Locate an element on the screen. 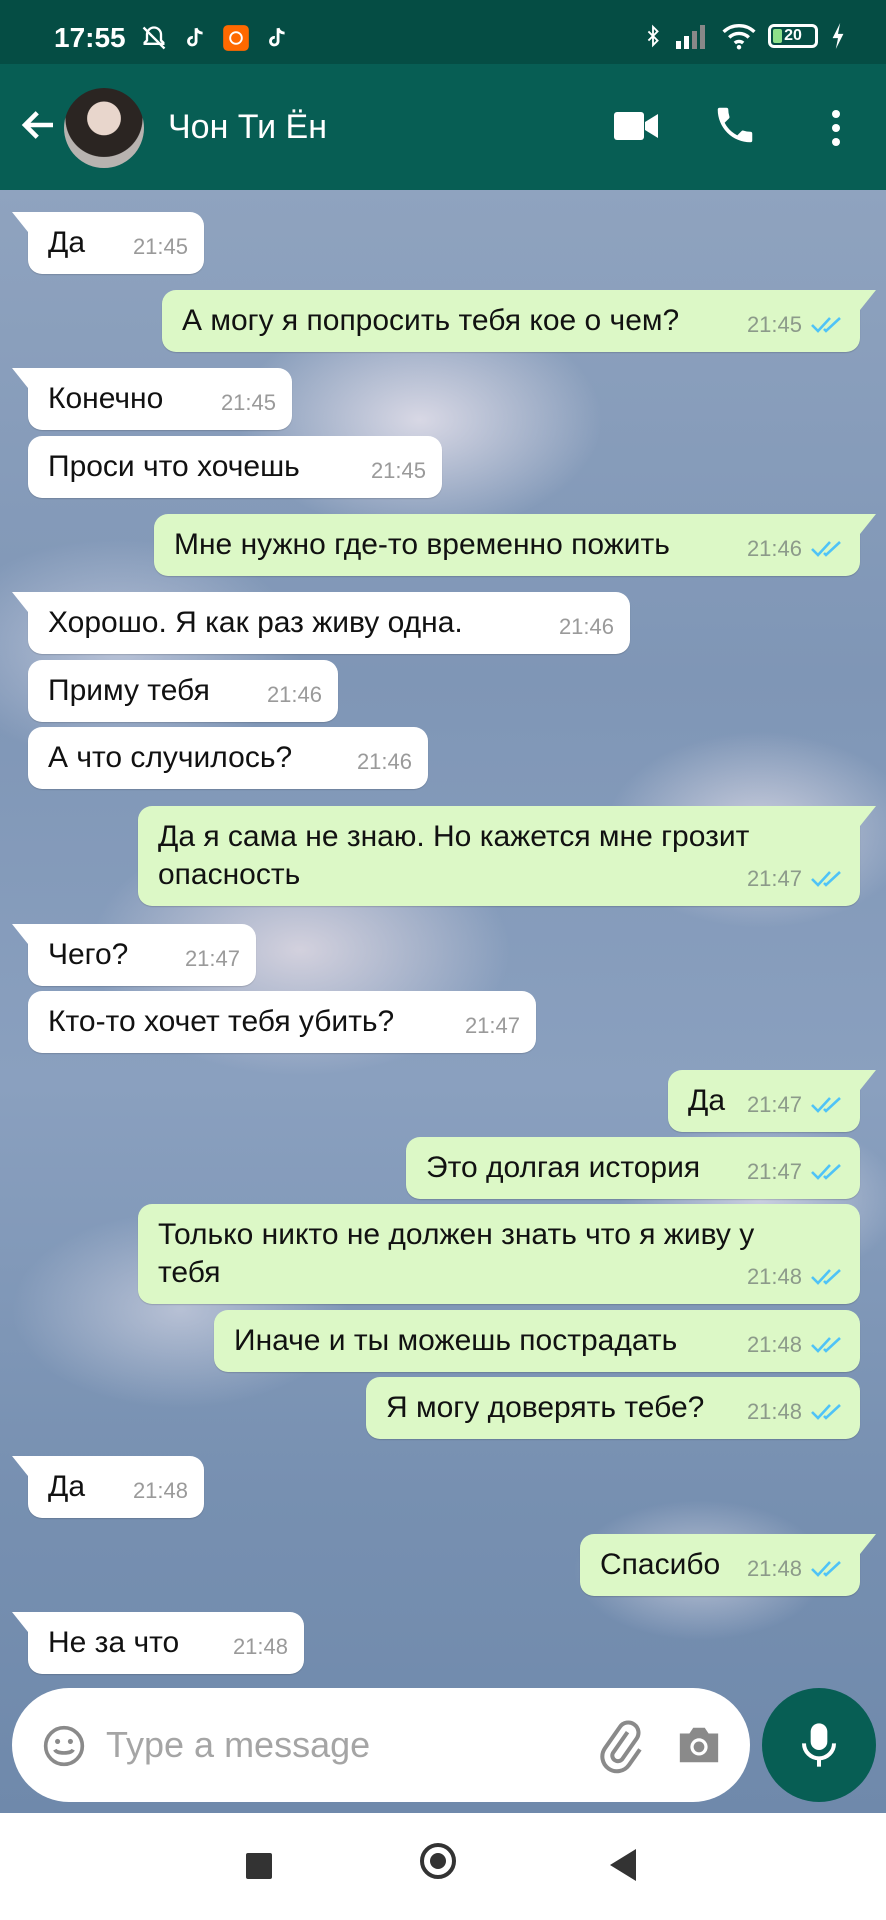  message-text: Проси что хочешь is located at coordinates (174, 466).